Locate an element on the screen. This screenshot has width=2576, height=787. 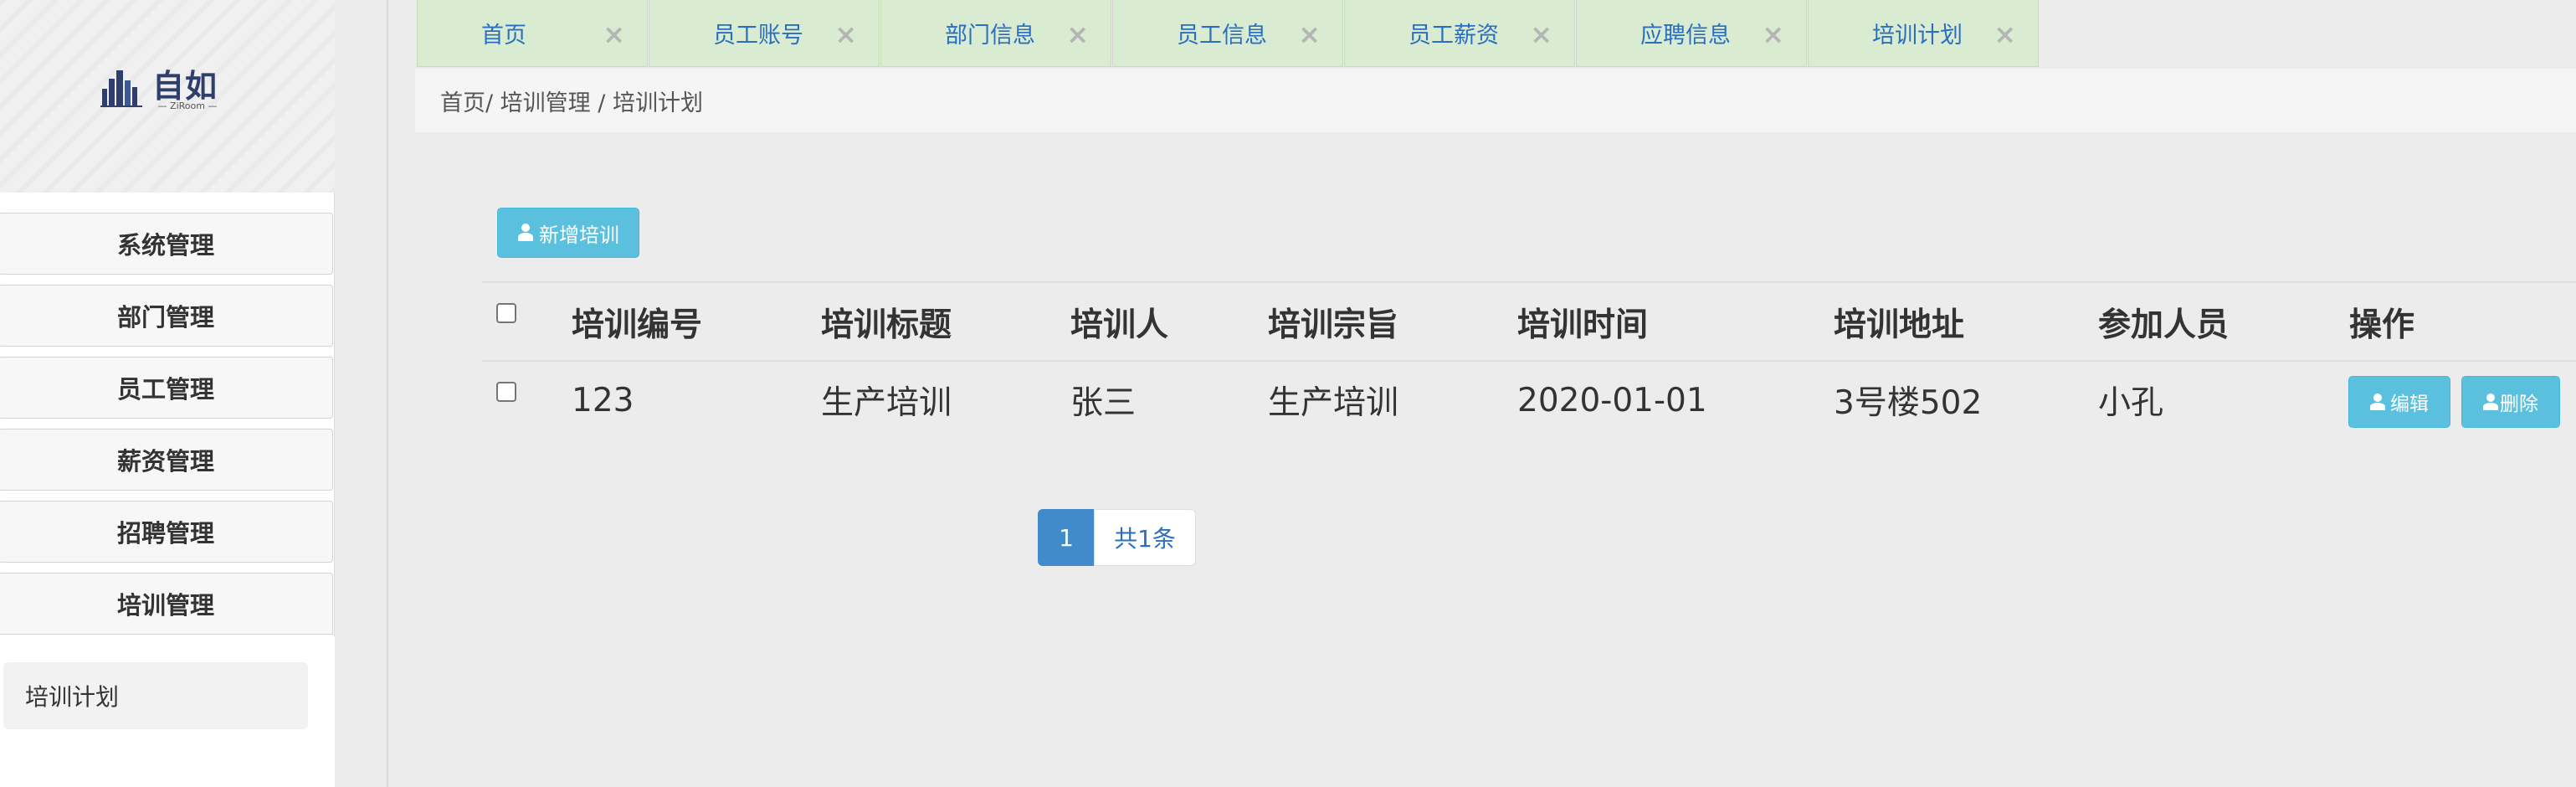
menu-training-management: 培训管理 is located at coordinates (166, 604).